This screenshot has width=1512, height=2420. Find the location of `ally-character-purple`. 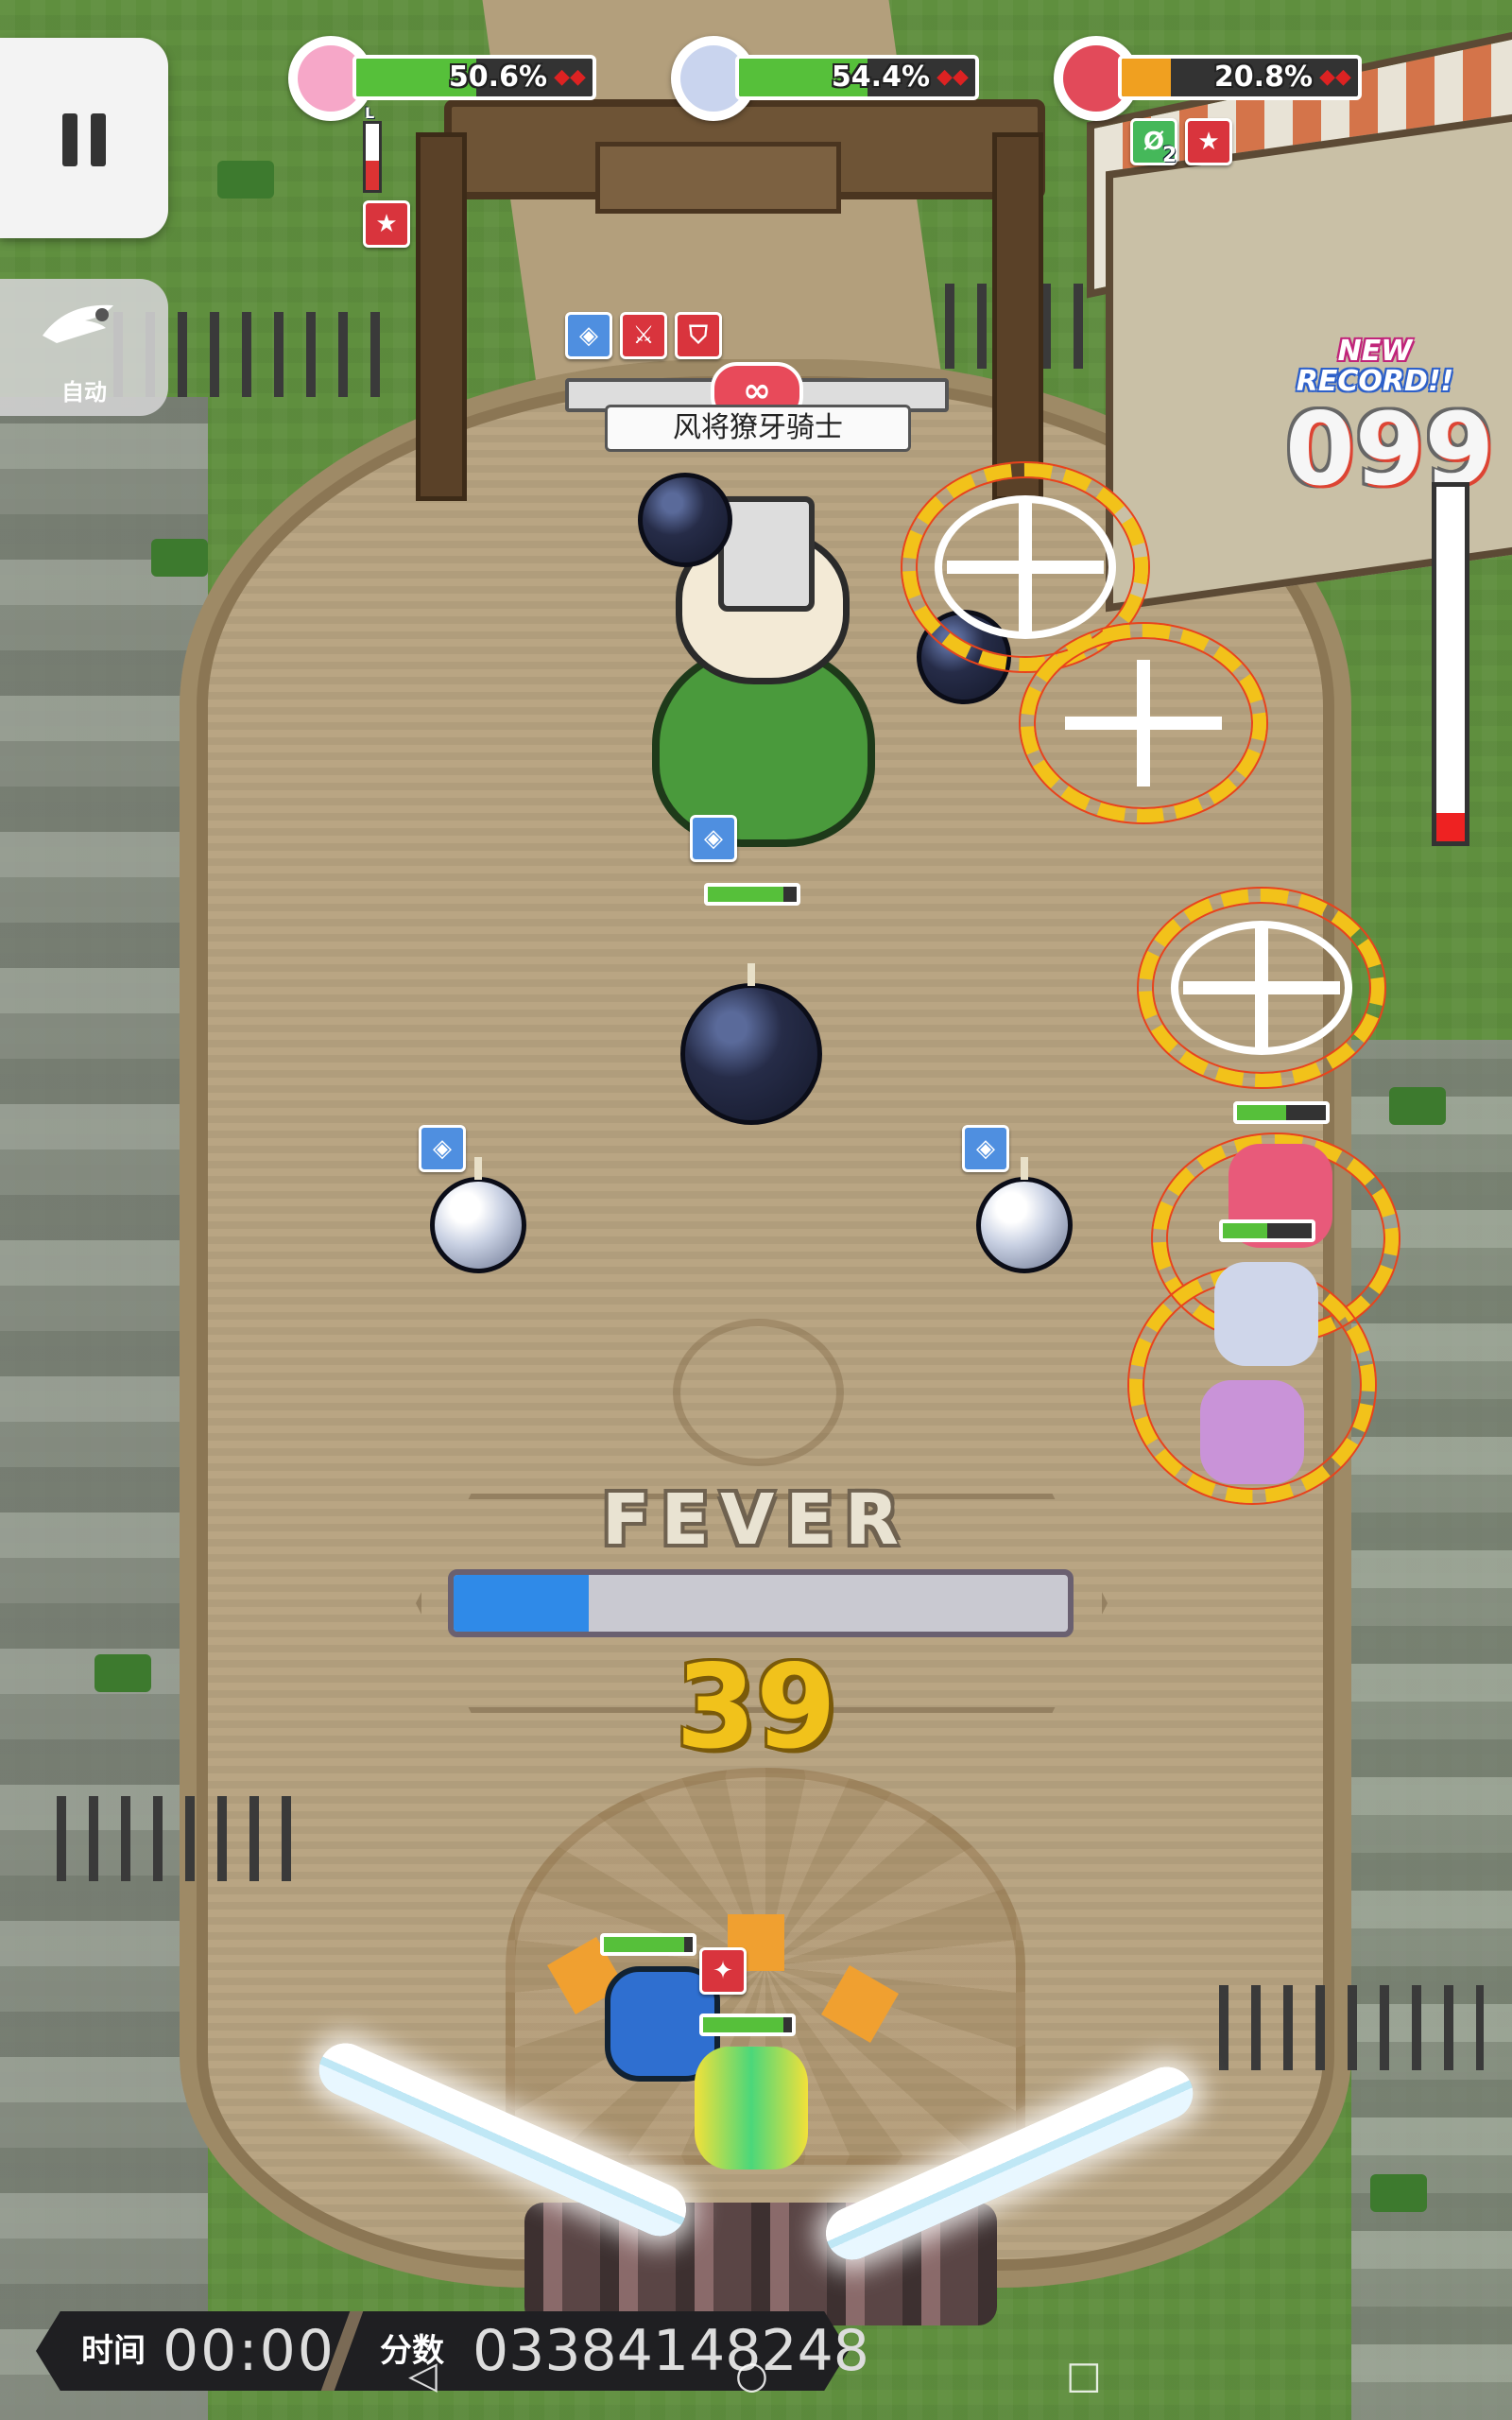

ally-character-purple is located at coordinates (1252, 1432).